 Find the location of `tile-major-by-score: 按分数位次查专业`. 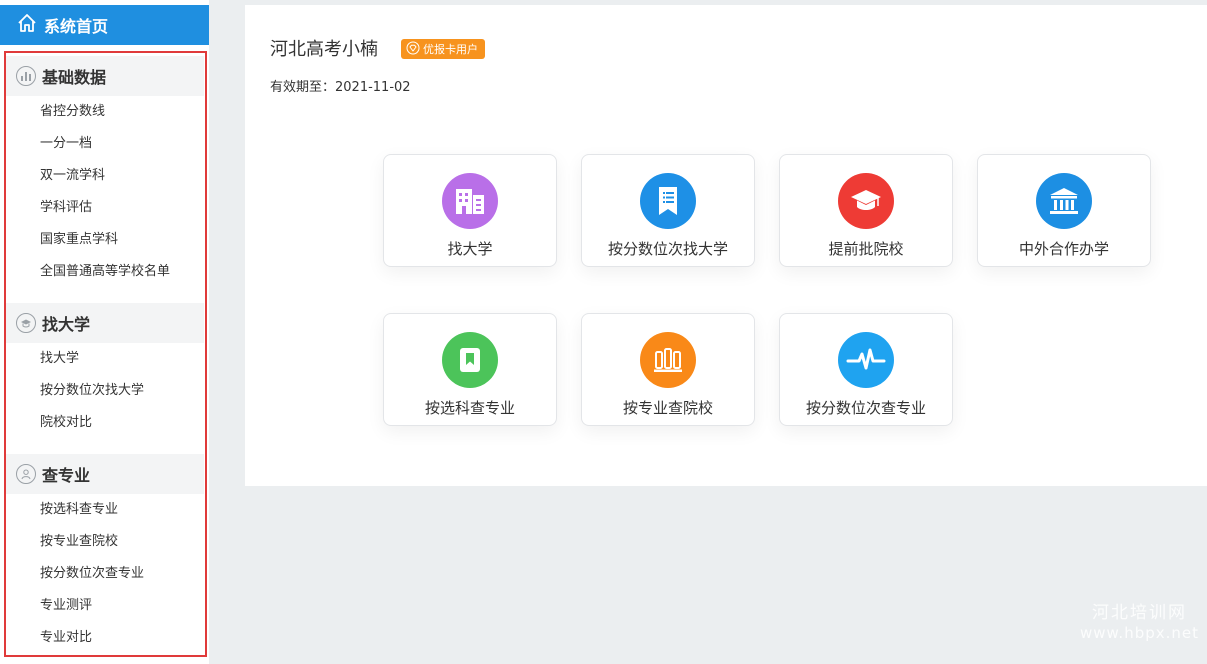

tile-major-by-score: 按分数位次查专业 is located at coordinates (866, 369).